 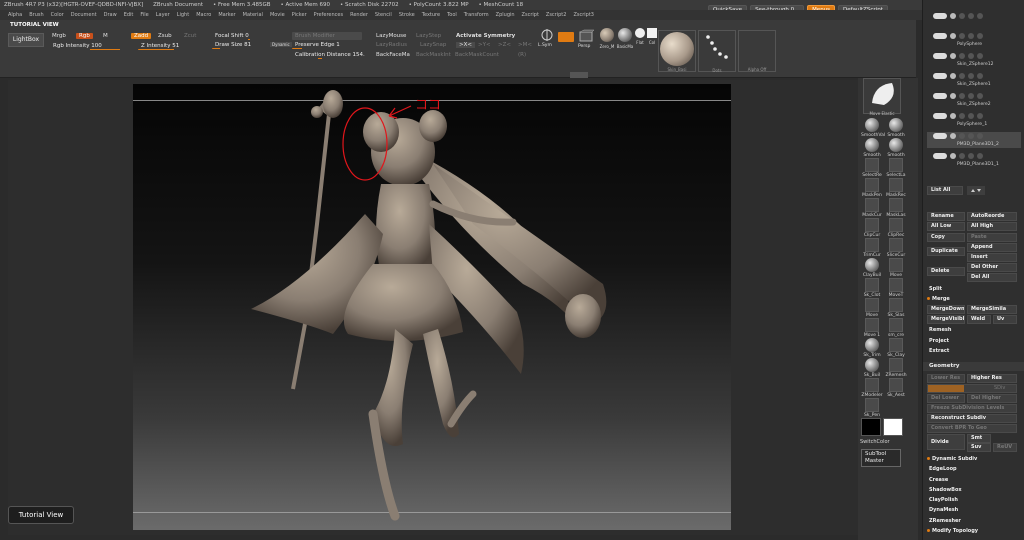 What do you see at coordinates (882, 97) in the screenshot?
I see `current-brush-thumbnail: Move Elastic` at bounding box center [882, 97].